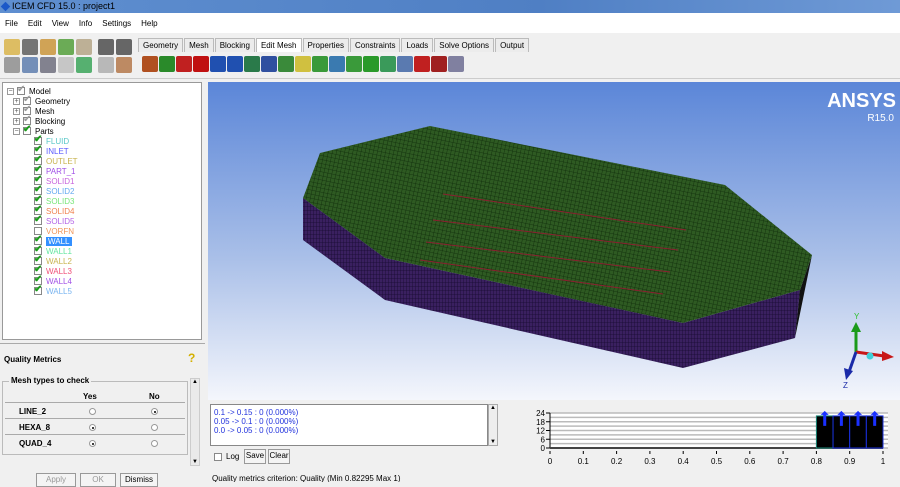  I want to click on ok-button: OK, so click(98, 480).